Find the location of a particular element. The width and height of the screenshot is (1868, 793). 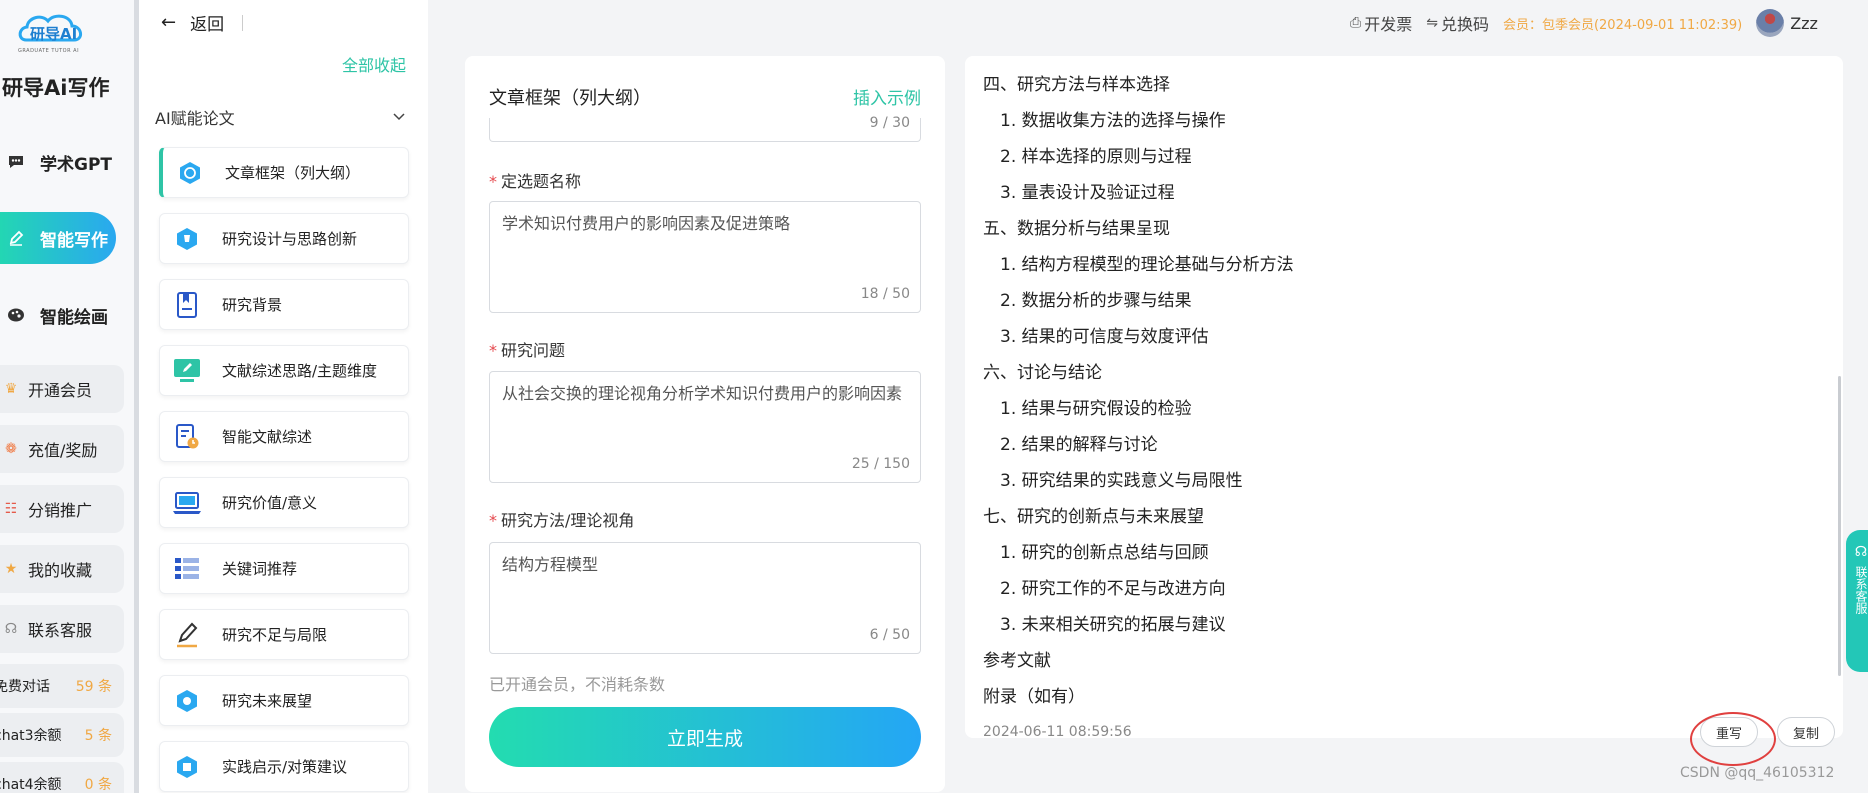

printer-icon: ⎙ is located at coordinates (1356, 23).